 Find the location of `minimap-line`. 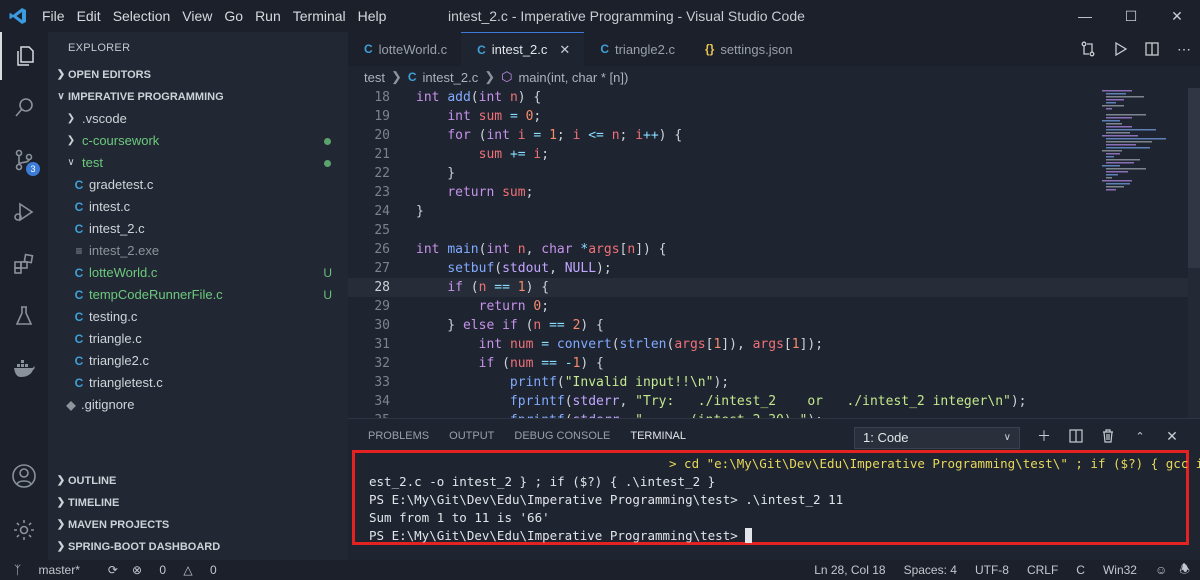

minimap-line is located at coordinates (1126, 115).